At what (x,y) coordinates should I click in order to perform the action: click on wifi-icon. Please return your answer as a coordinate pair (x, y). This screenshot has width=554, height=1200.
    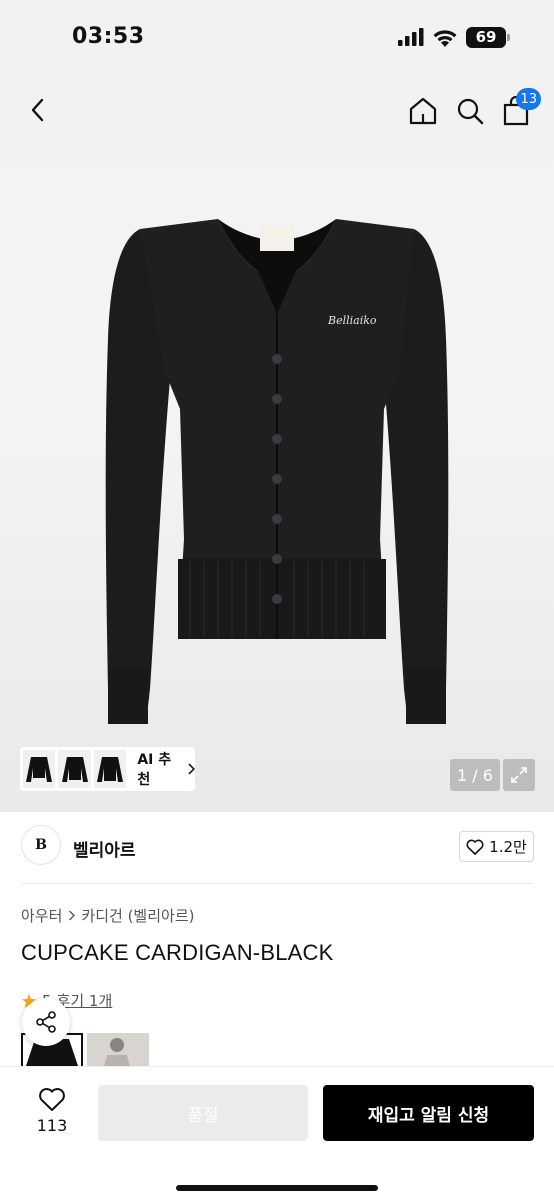
    Looking at the image, I should click on (445, 38).